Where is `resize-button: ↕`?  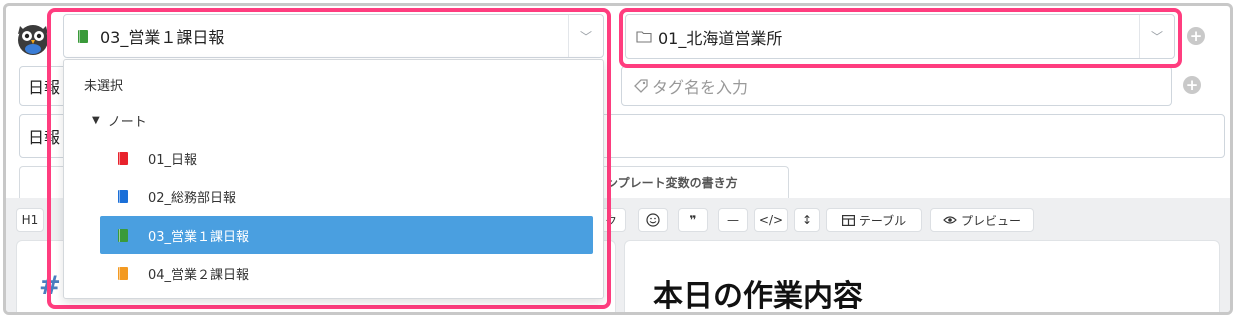
resize-button: ↕ is located at coordinates (807, 220).